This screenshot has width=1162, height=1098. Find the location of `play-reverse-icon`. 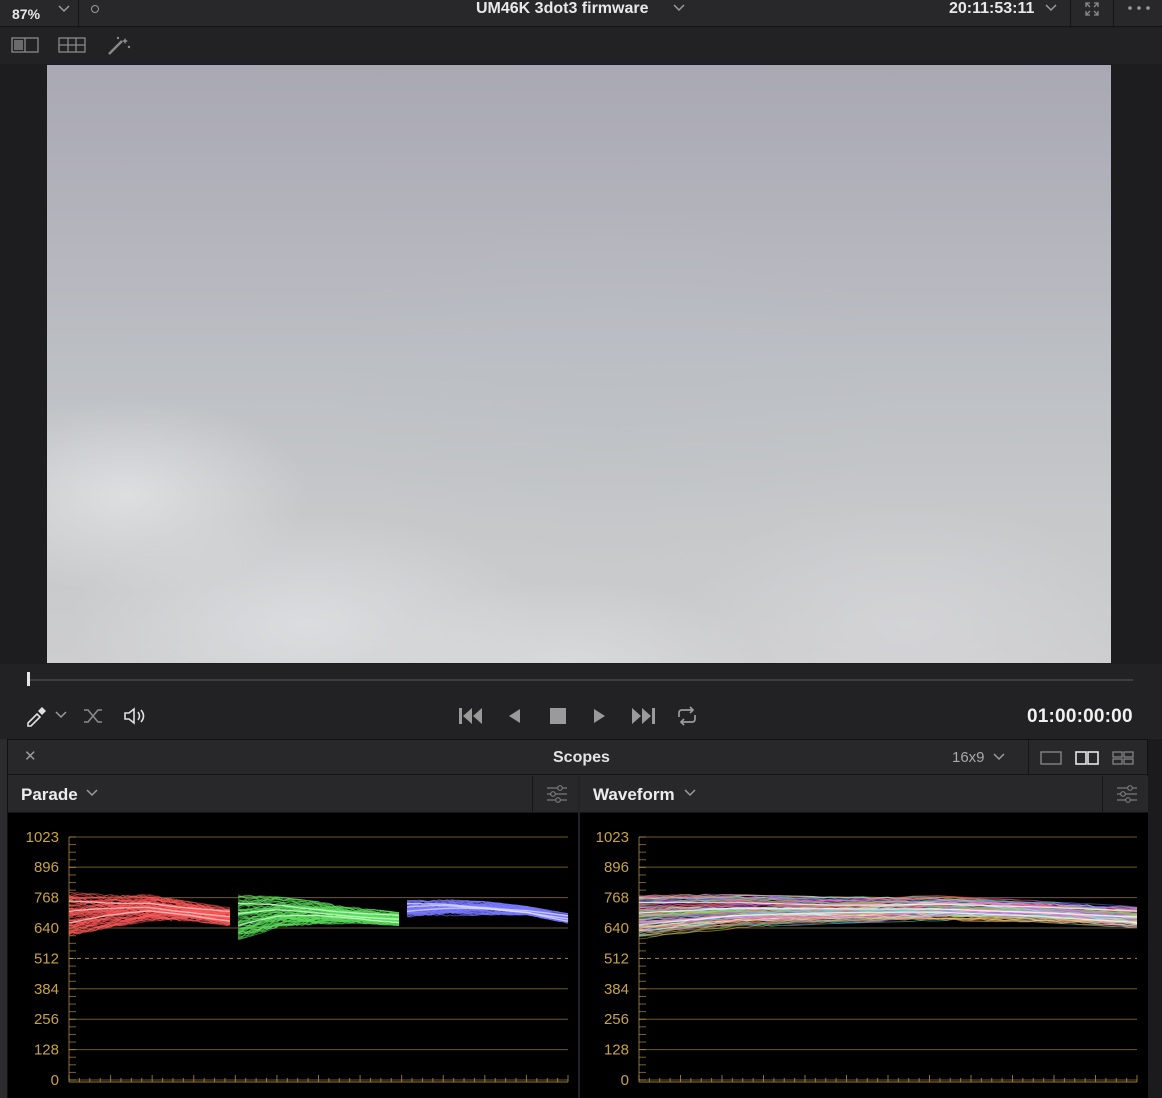

play-reverse-icon is located at coordinates (514, 716).